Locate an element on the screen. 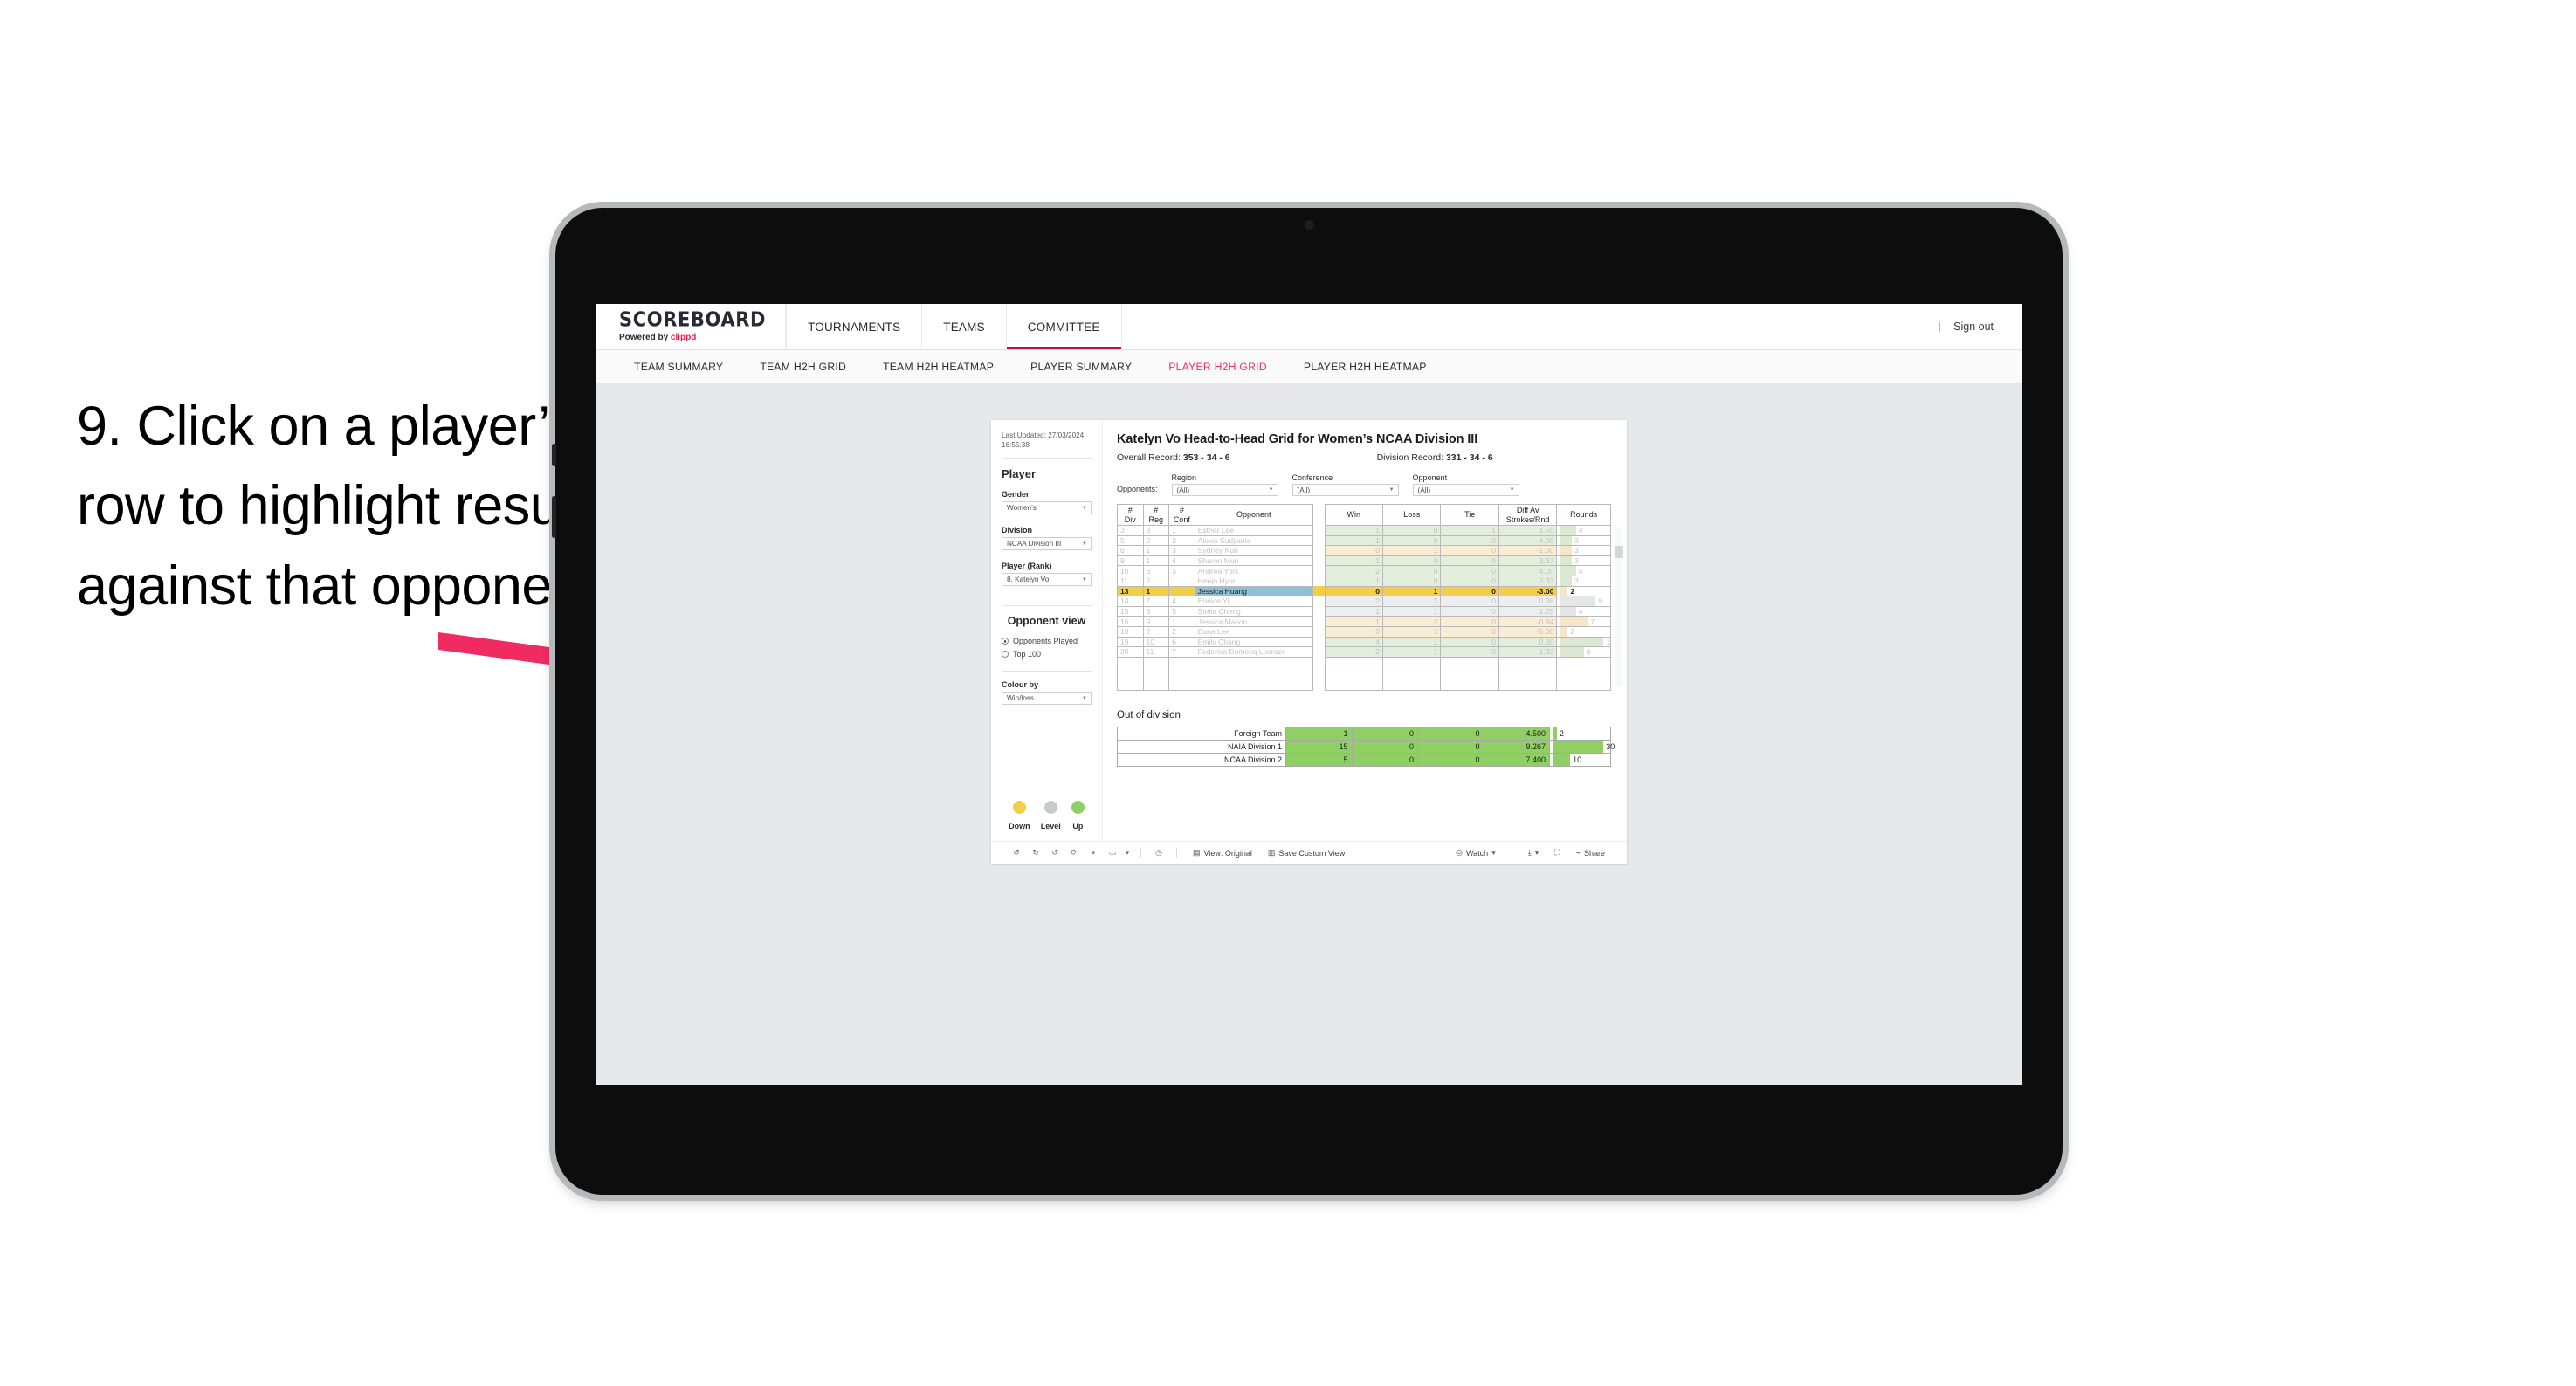 Image resolution: width=2576 pixels, height=1386 pixels. share-button: ⌁ Share is located at coordinates (1590, 853).